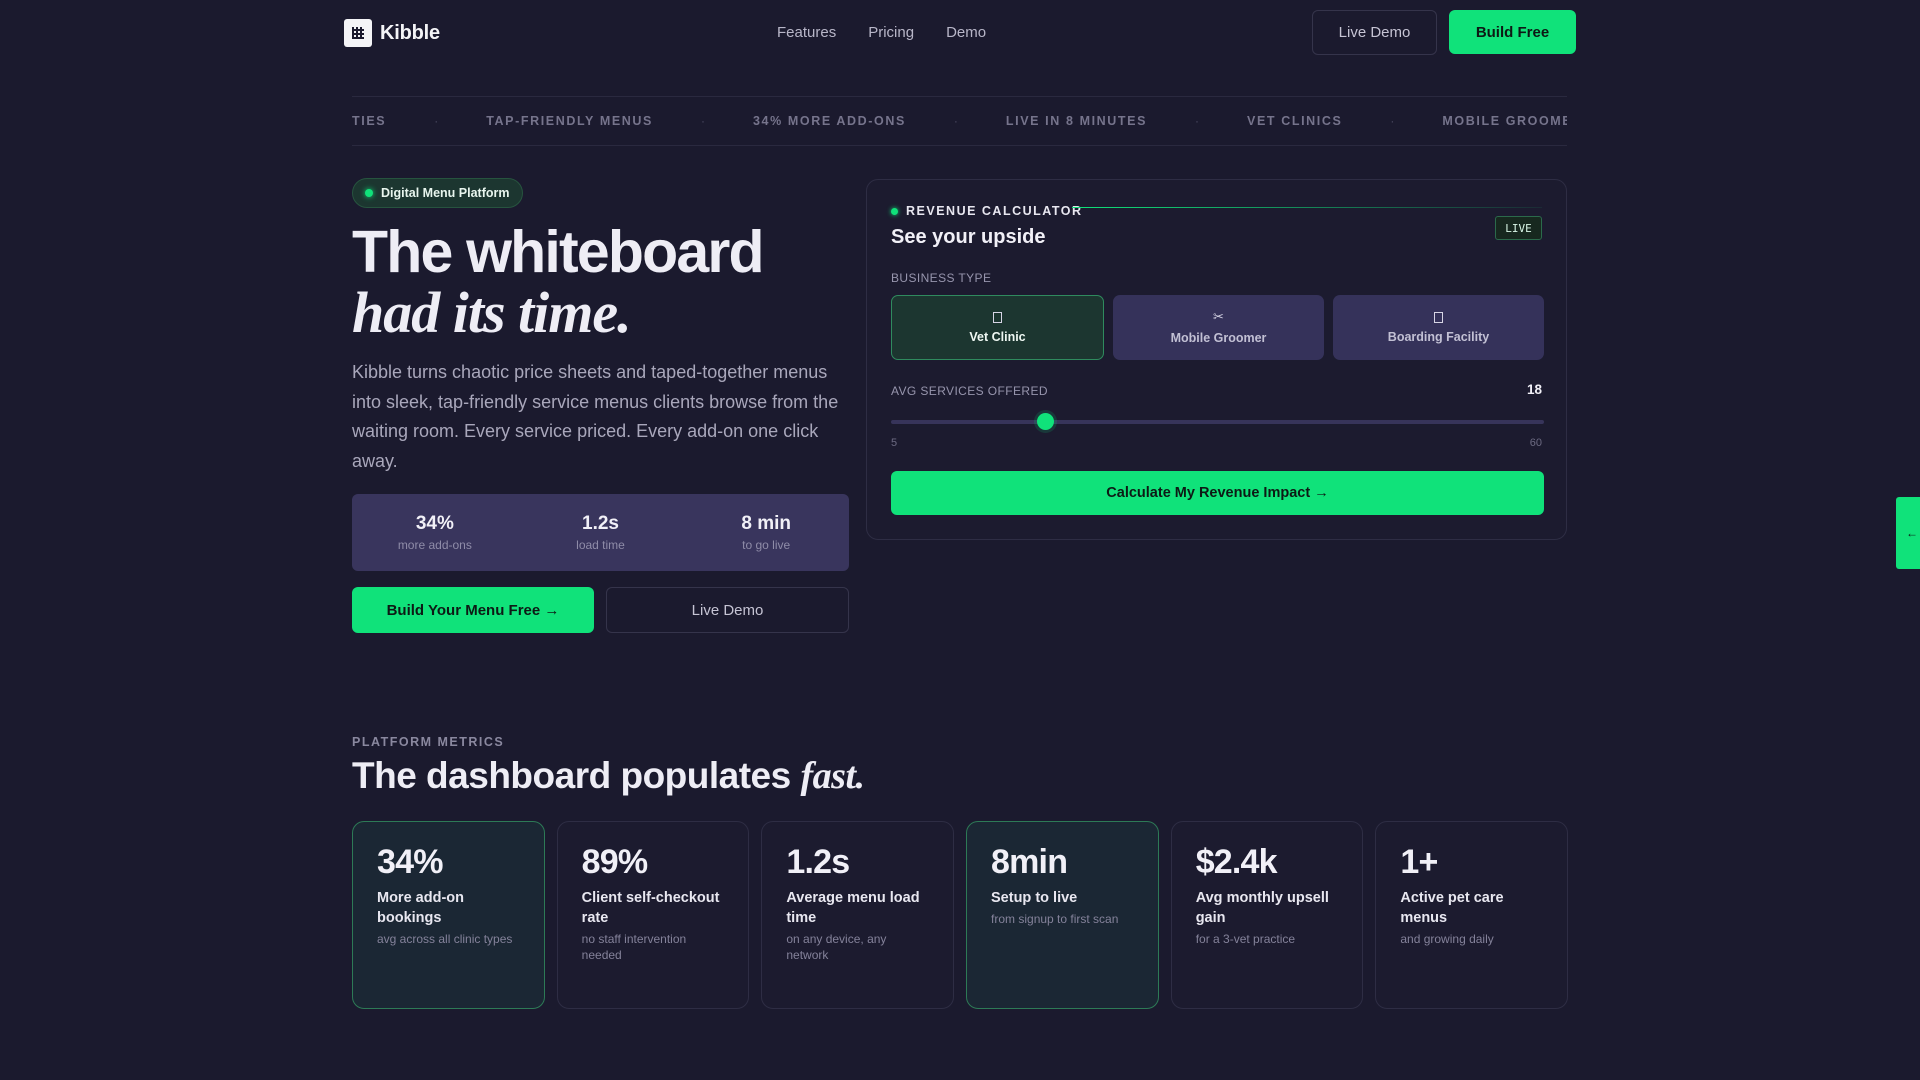 The width and height of the screenshot is (1920, 1080). What do you see at coordinates (445, 193) in the screenshot?
I see `badge-label: Digital Menu Platform` at bounding box center [445, 193].